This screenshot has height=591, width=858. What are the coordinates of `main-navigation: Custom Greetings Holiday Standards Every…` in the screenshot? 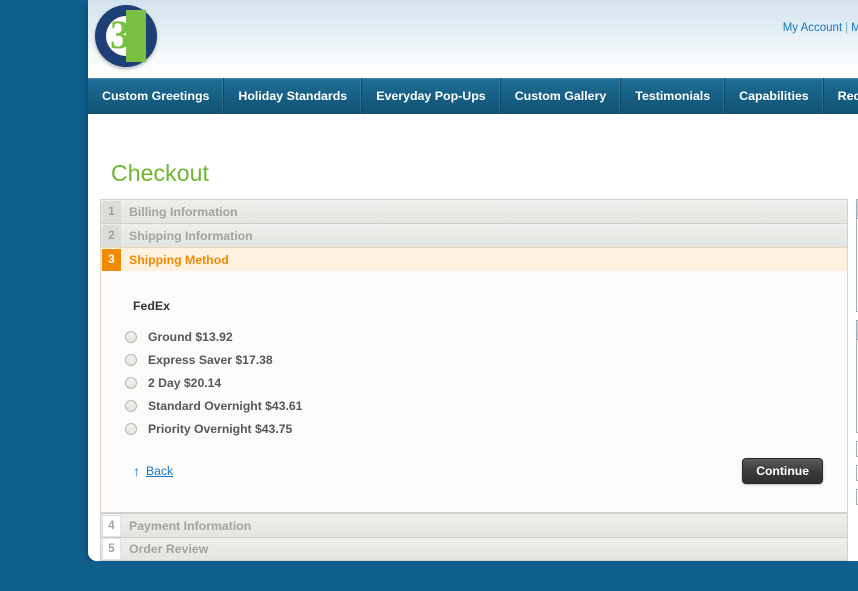 It's located at (473, 96).